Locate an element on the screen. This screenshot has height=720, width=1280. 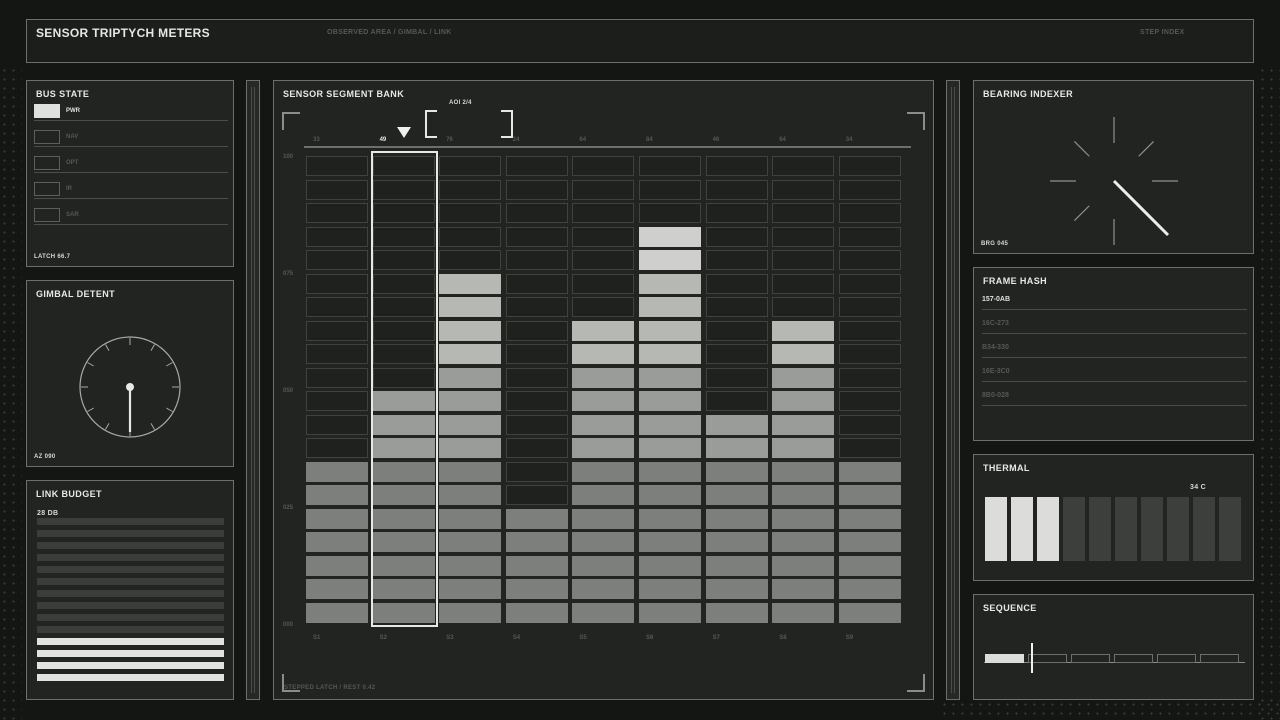
column-label-s6: S6 is located at coordinates (649, 638).